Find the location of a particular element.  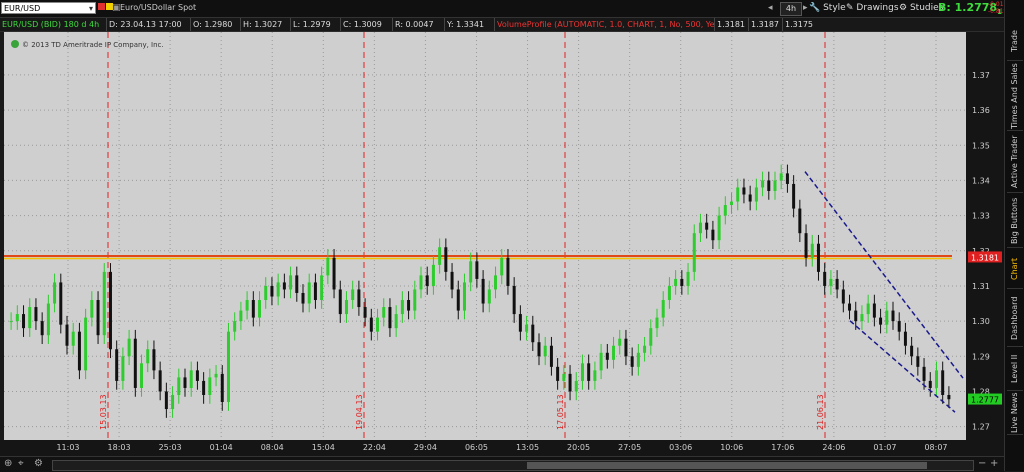

tab-big-buttons: Big Buttons is located at coordinates (1015, 221).